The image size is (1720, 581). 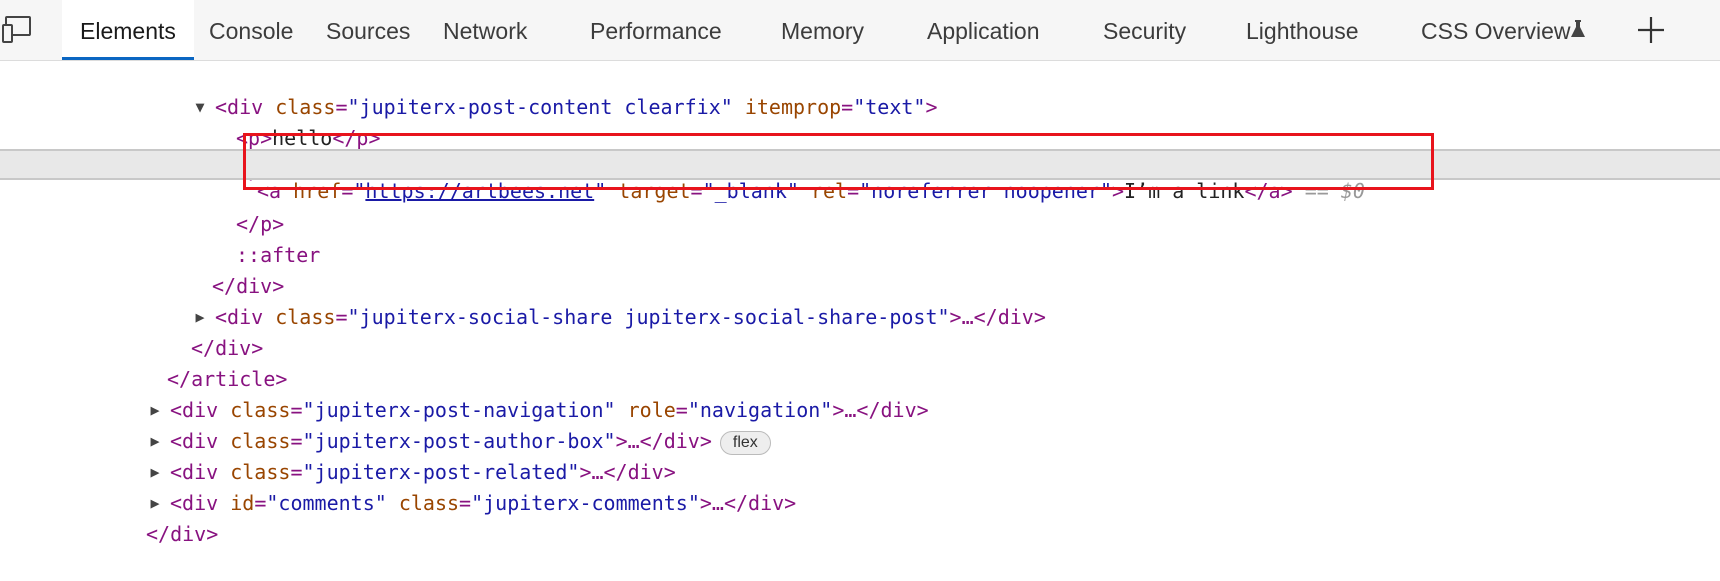 What do you see at coordinates (822, 30) in the screenshot?
I see `tab-memory: Memory` at bounding box center [822, 30].